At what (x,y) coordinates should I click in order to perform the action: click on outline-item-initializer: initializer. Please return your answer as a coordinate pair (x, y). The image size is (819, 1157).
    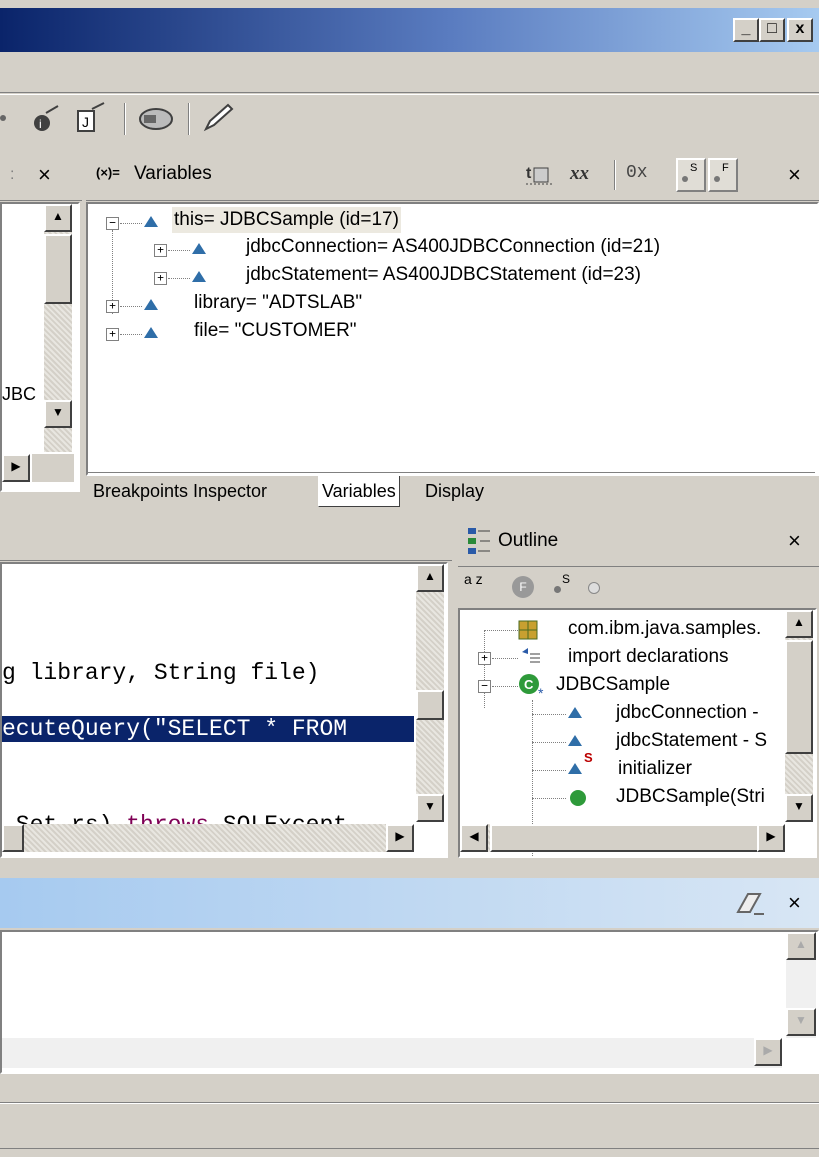
    Looking at the image, I should click on (655, 769).